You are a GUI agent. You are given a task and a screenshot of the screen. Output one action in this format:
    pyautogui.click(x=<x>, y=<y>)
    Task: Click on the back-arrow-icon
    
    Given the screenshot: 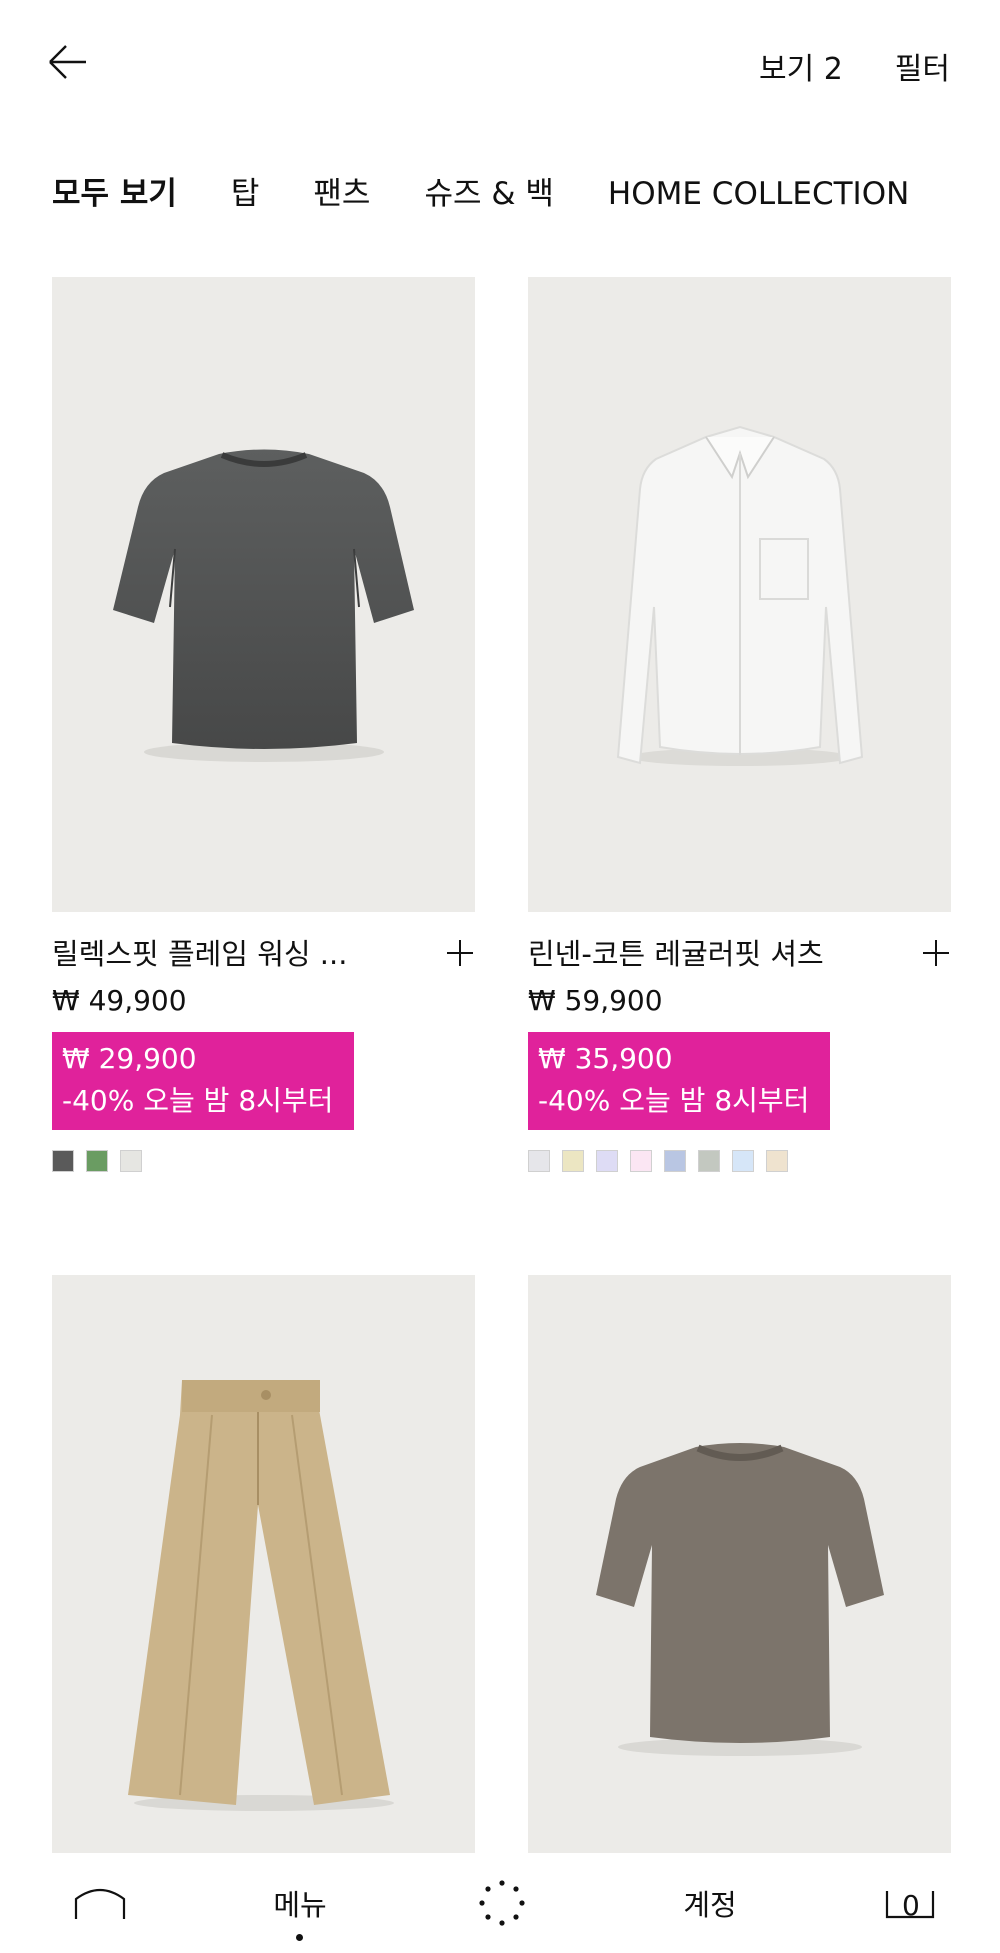 What is the action you would take?
    pyautogui.click(x=72, y=62)
    